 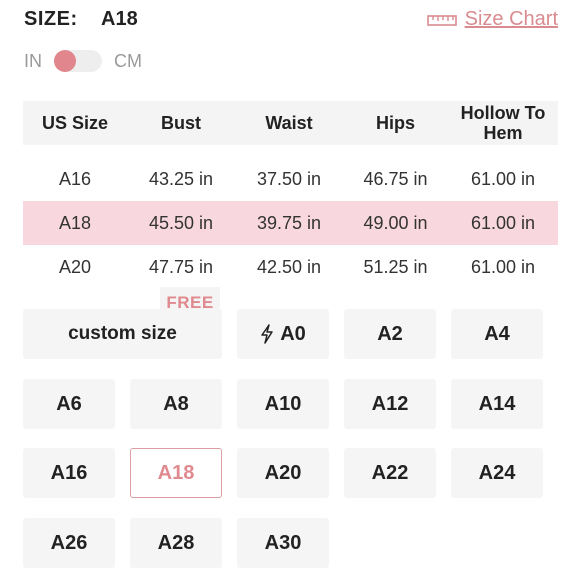 I want to click on selected-size-value: A18, so click(x=119, y=19).